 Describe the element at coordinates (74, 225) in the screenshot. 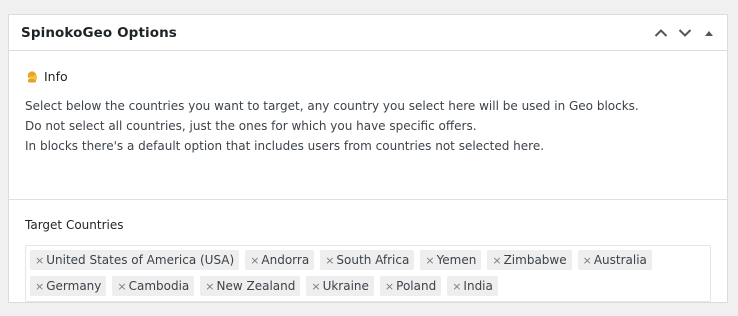

I see `target-countries-label: Target Countries` at that location.